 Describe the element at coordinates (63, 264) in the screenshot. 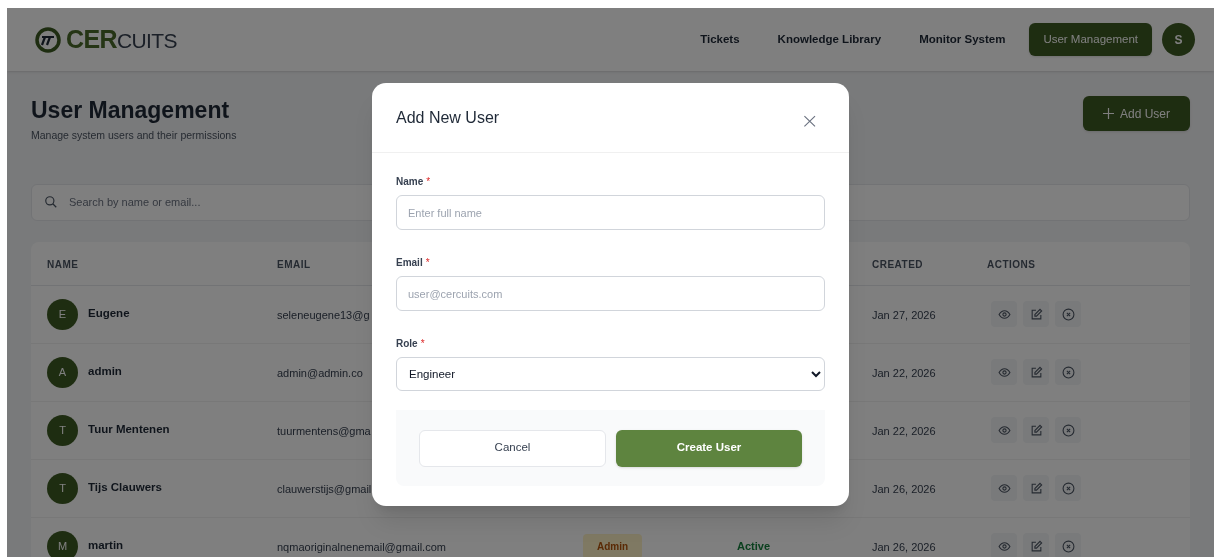

I see `column-header: NAME` at that location.